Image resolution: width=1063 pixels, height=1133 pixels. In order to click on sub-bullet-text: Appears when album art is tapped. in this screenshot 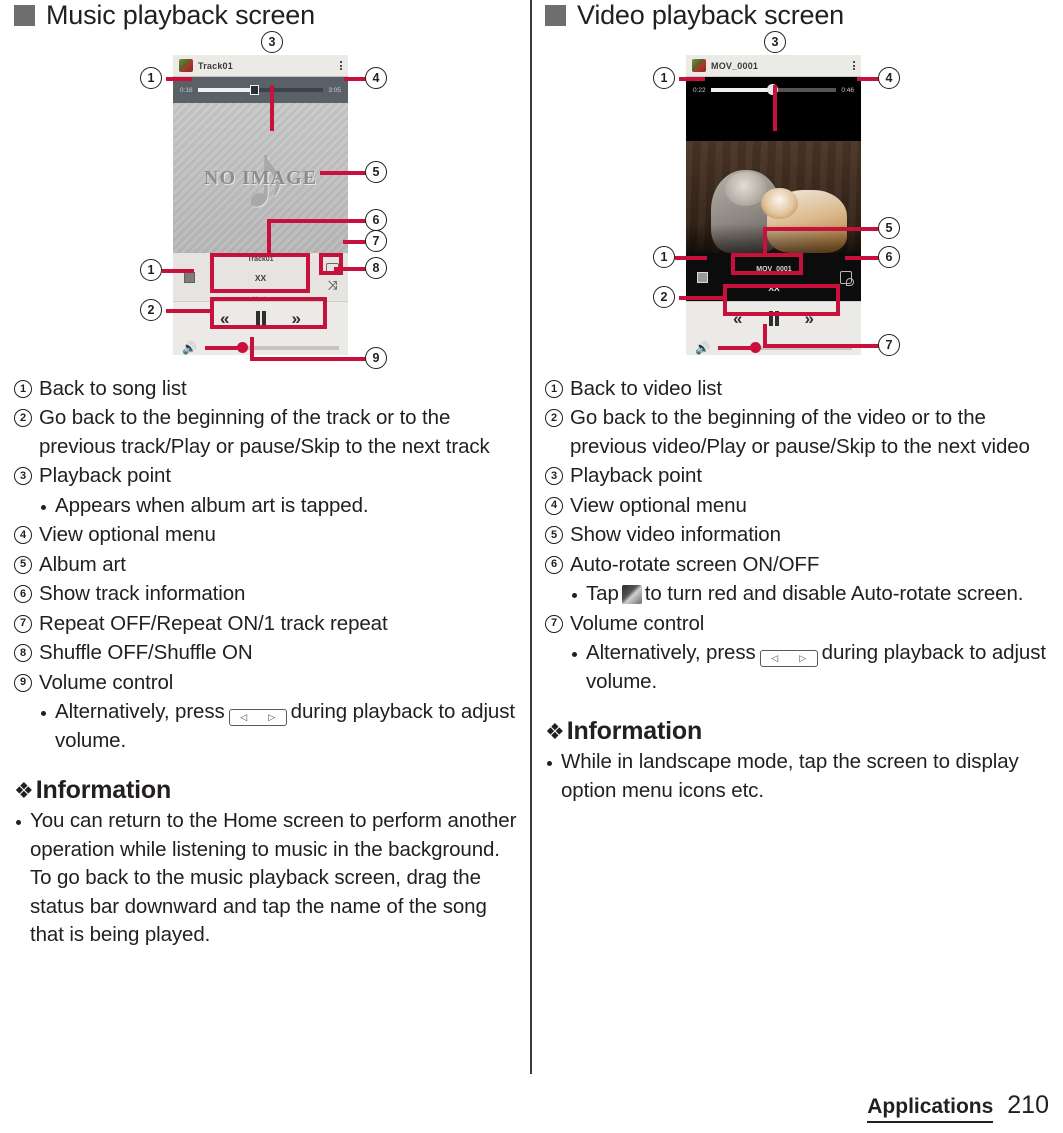, I will do `click(212, 505)`.